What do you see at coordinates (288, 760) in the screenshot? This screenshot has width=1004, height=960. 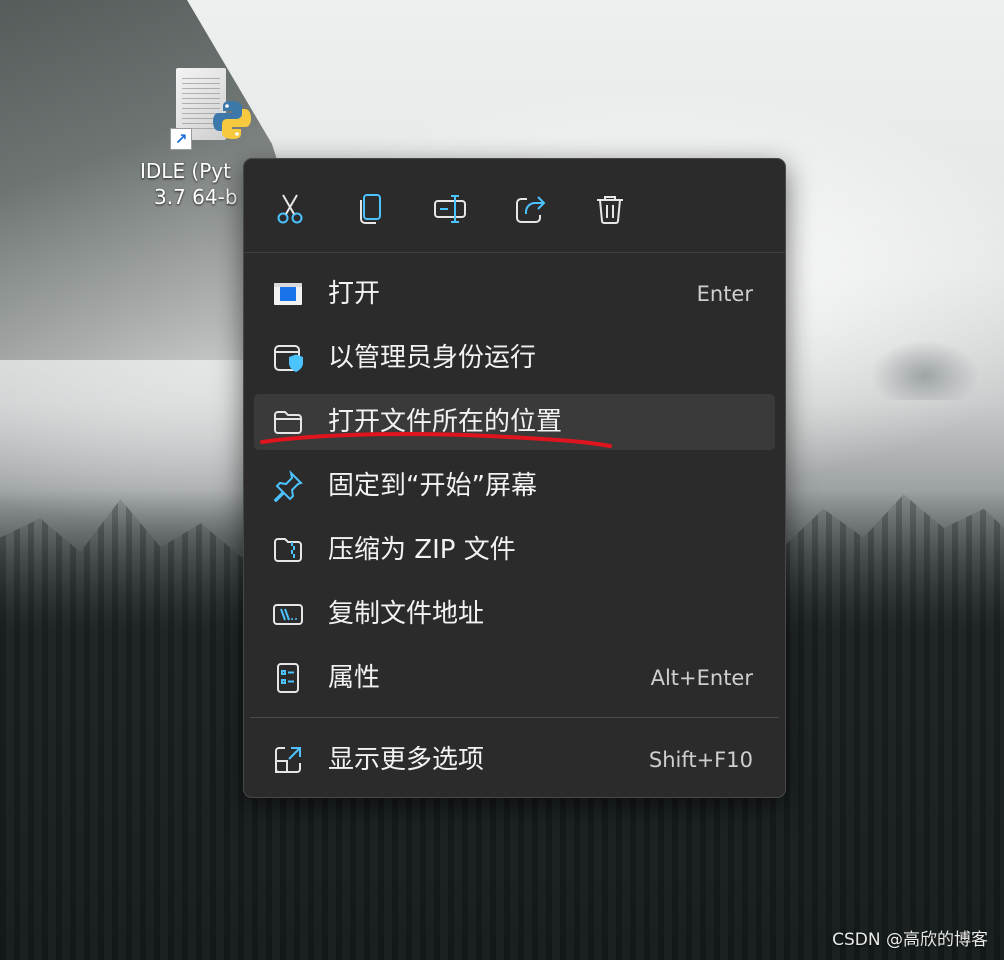 I see `open-external-icon` at bounding box center [288, 760].